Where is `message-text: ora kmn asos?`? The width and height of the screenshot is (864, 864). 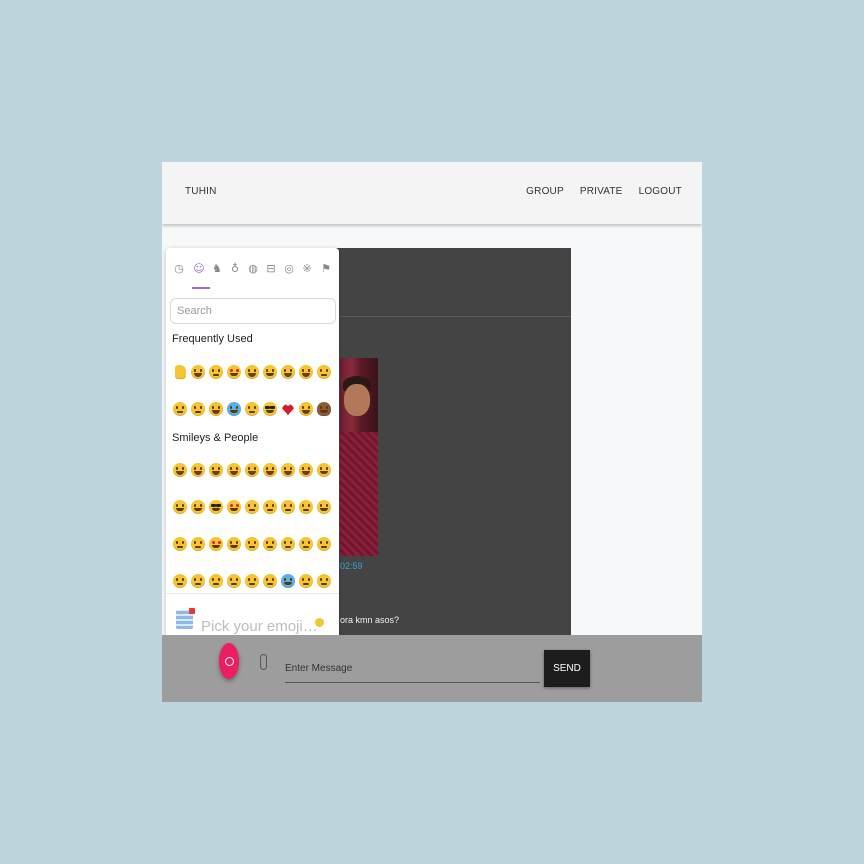
message-text: ora kmn asos? is located at coordinates (370, 620).